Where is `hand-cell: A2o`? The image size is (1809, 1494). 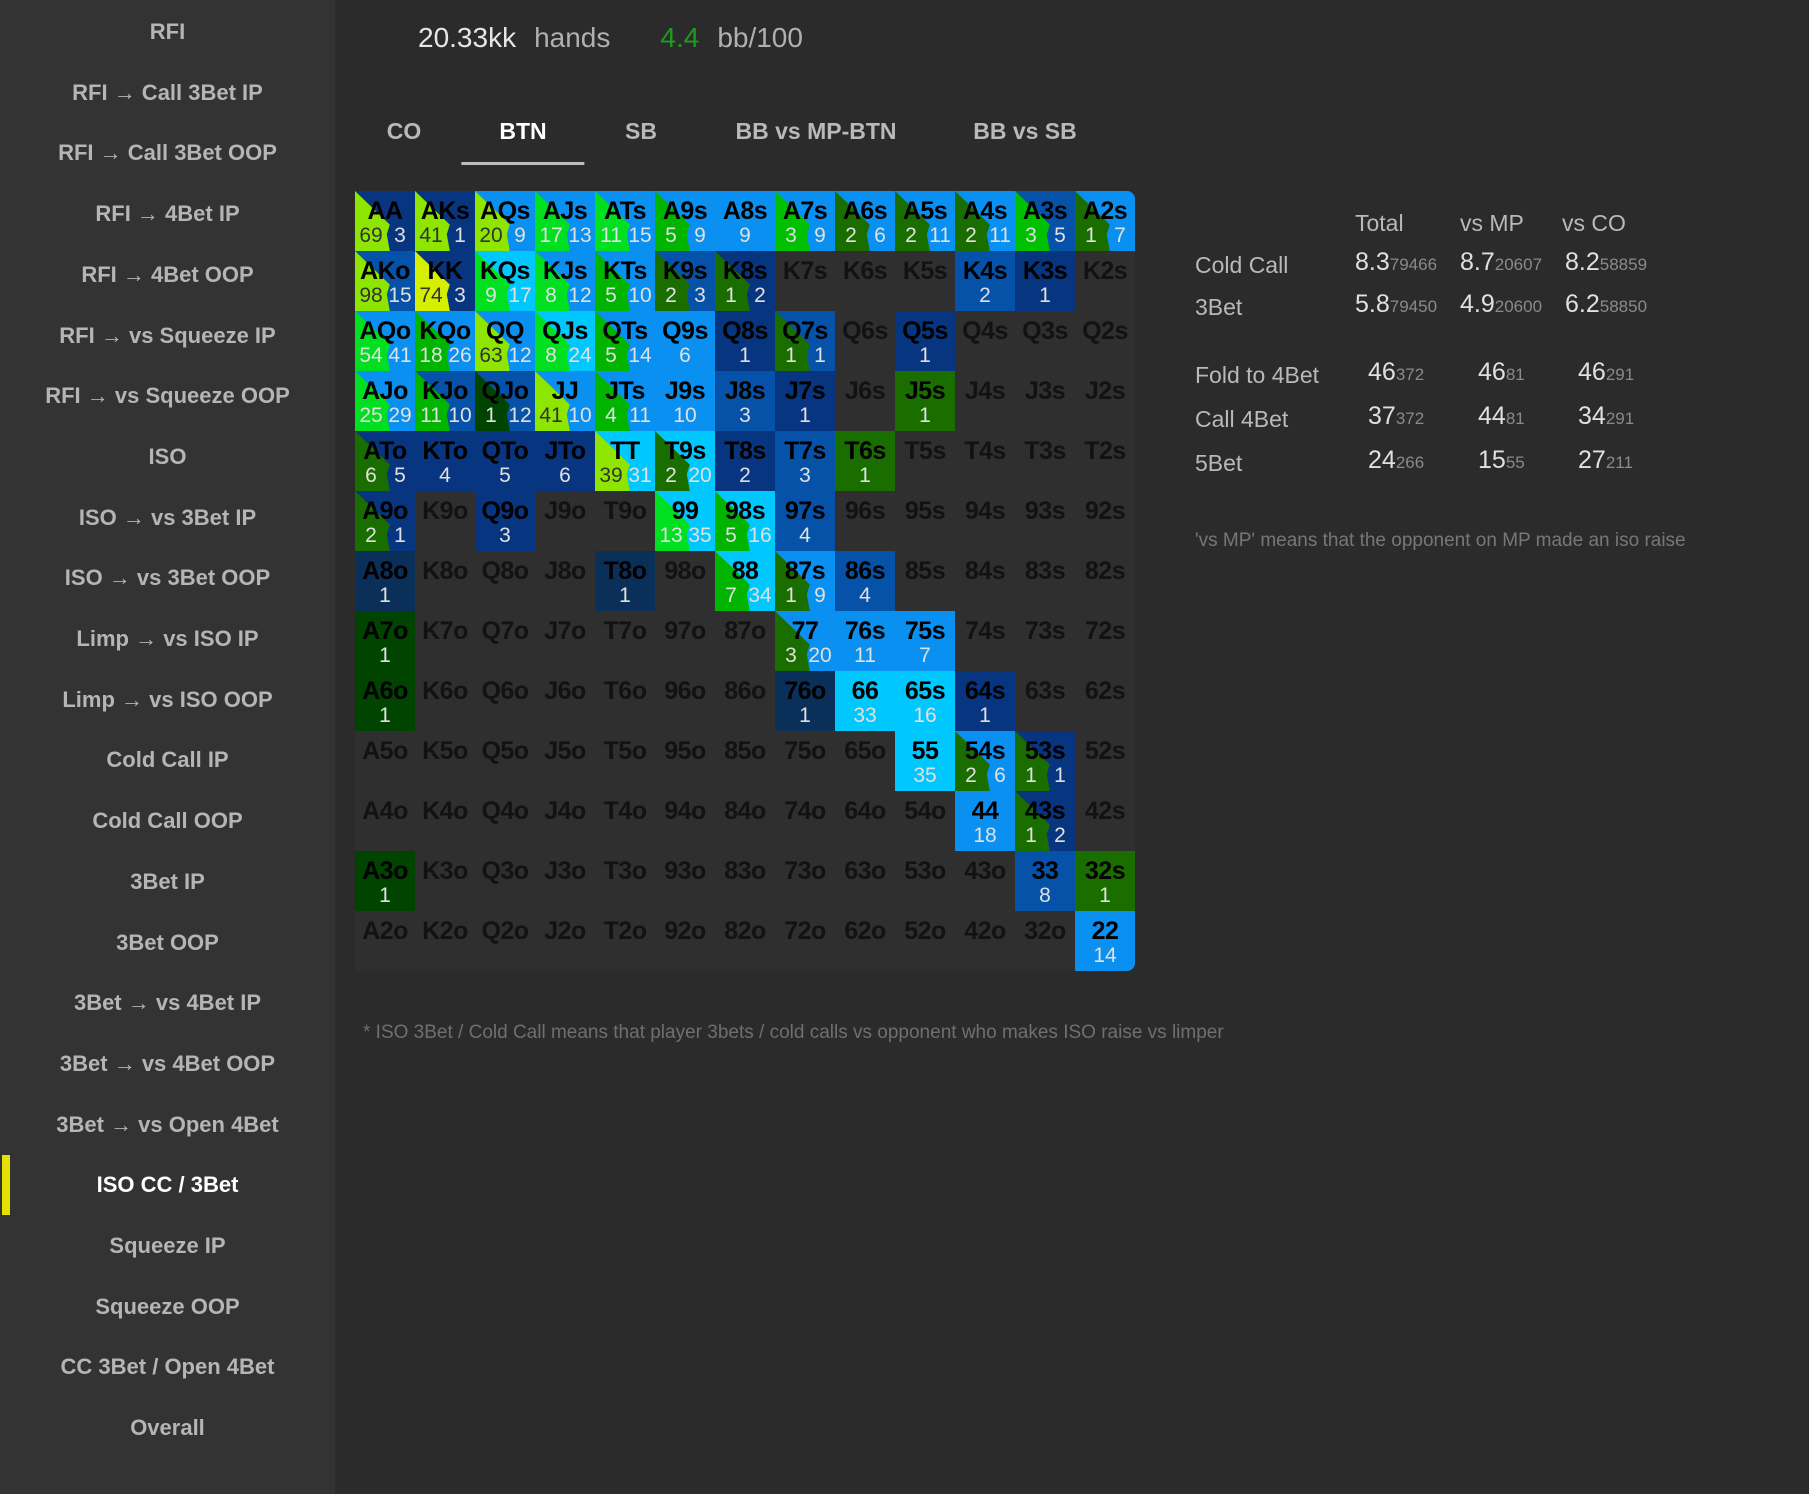 hand-cell: A2o is located at coordinates (385, 941).